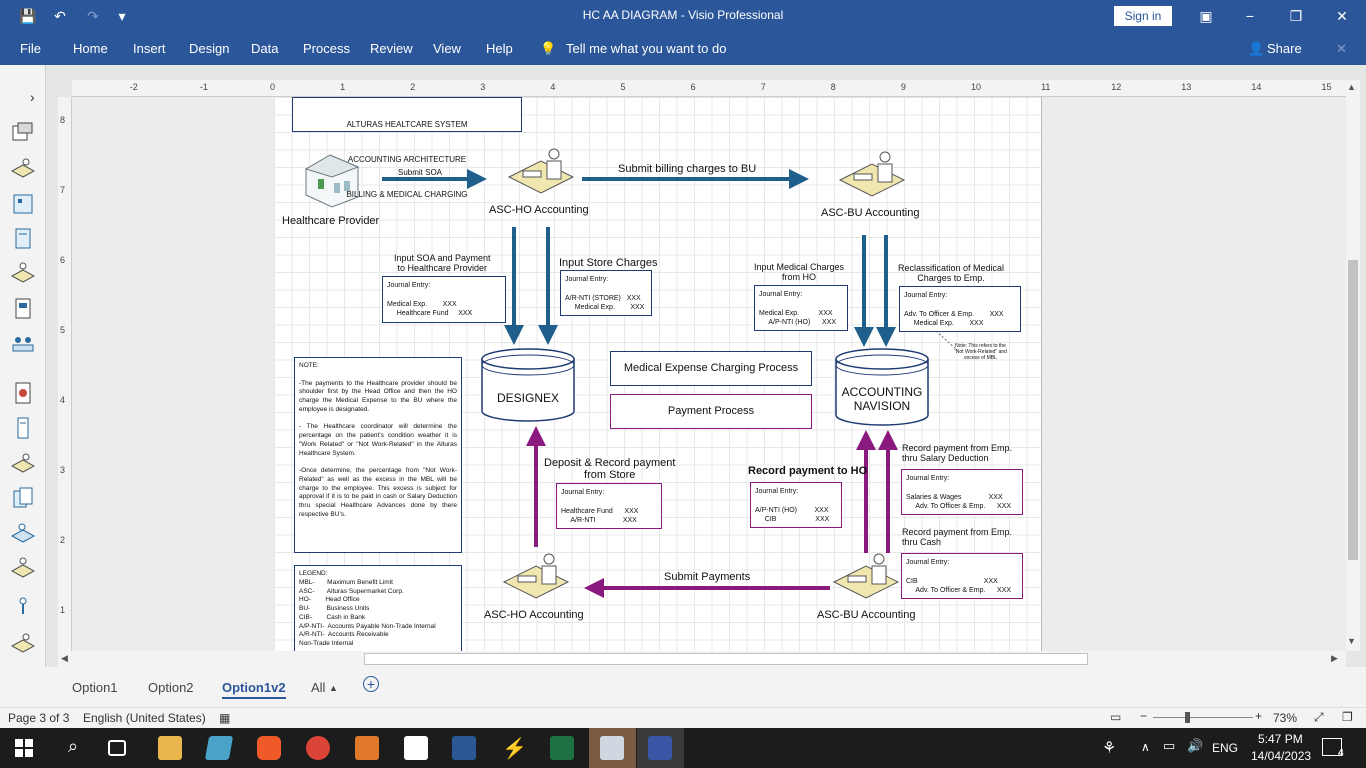 The image size is (1366, 768). Describe the element at coordinates (23, 428) in the screenshot. I see `phone-shape-icon` at that location.